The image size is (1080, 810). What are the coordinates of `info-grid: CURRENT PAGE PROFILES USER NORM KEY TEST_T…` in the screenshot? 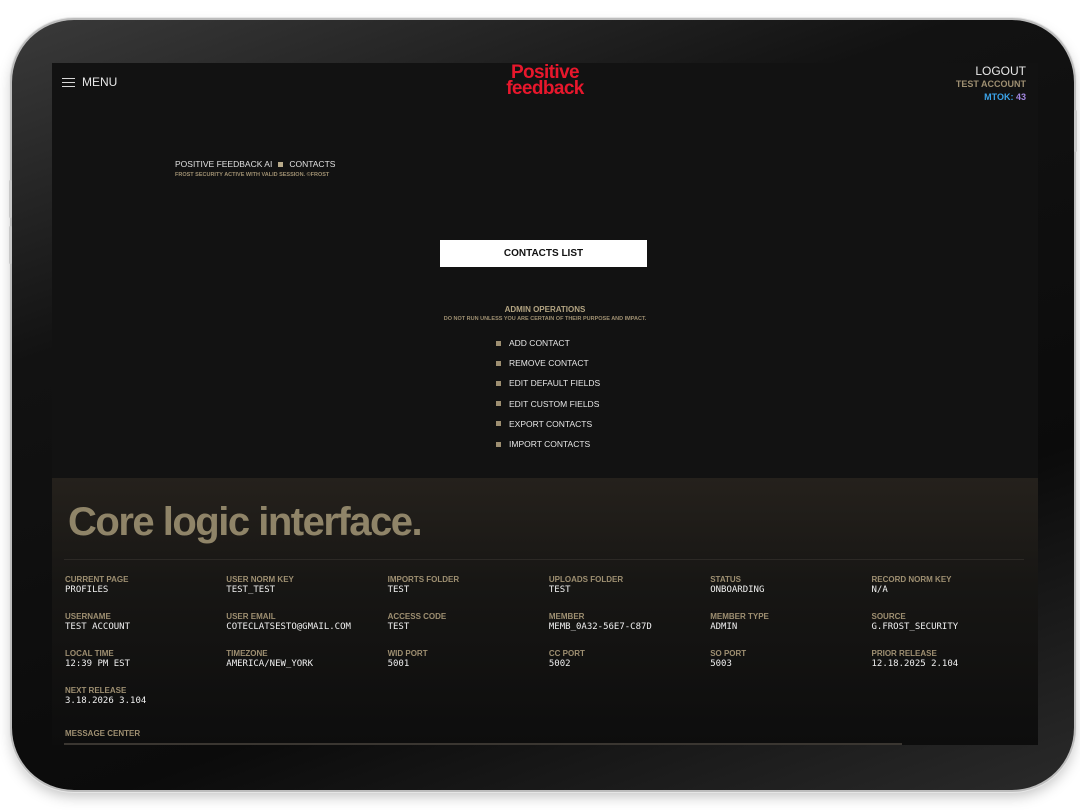 It's located at (550, 640).